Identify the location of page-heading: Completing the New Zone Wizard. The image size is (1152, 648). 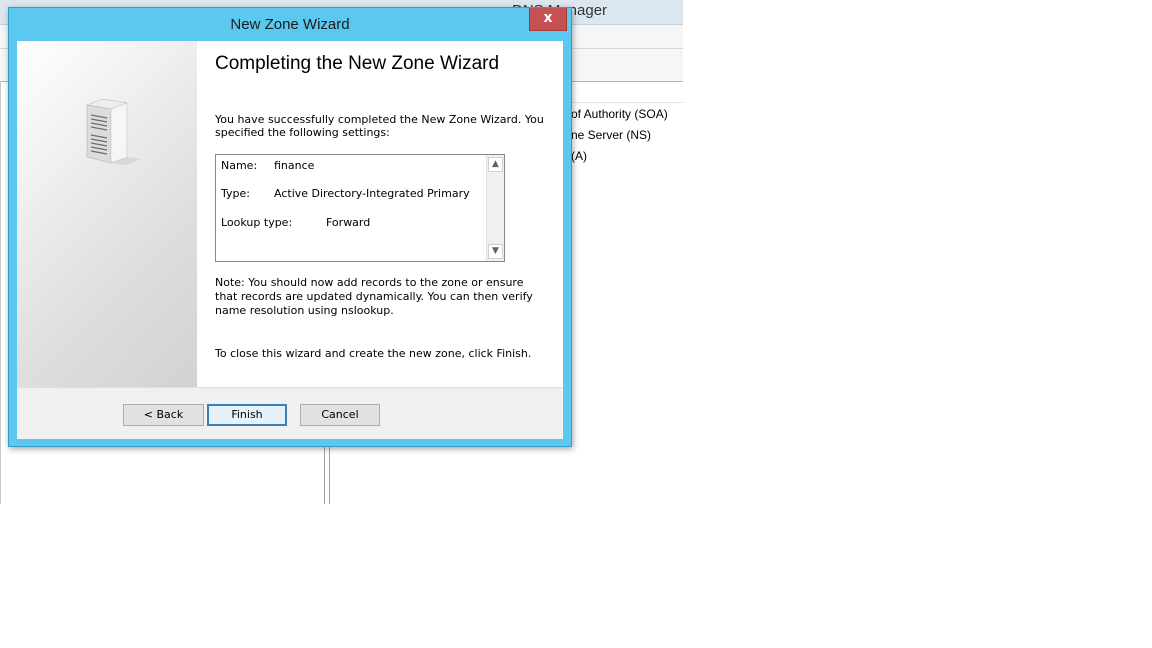
(357, 63).